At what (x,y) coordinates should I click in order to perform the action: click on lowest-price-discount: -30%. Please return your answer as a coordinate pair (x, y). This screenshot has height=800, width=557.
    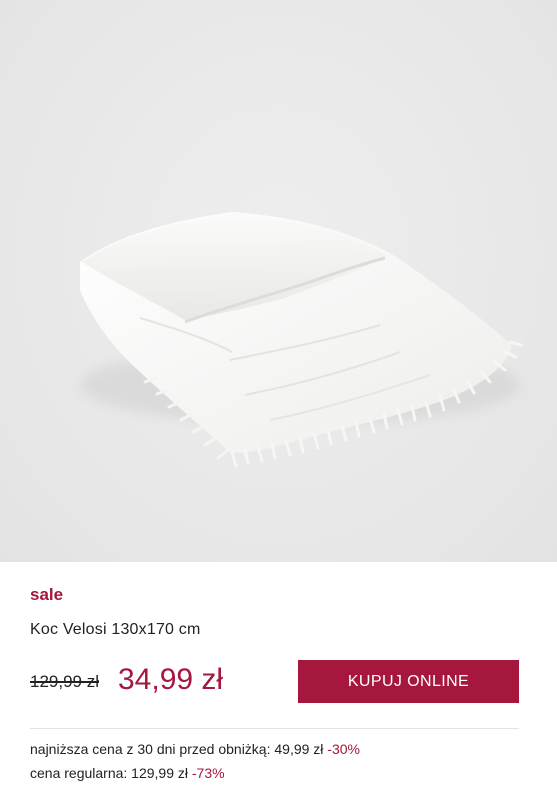
    Looking at the image, I should click on (343, 749).